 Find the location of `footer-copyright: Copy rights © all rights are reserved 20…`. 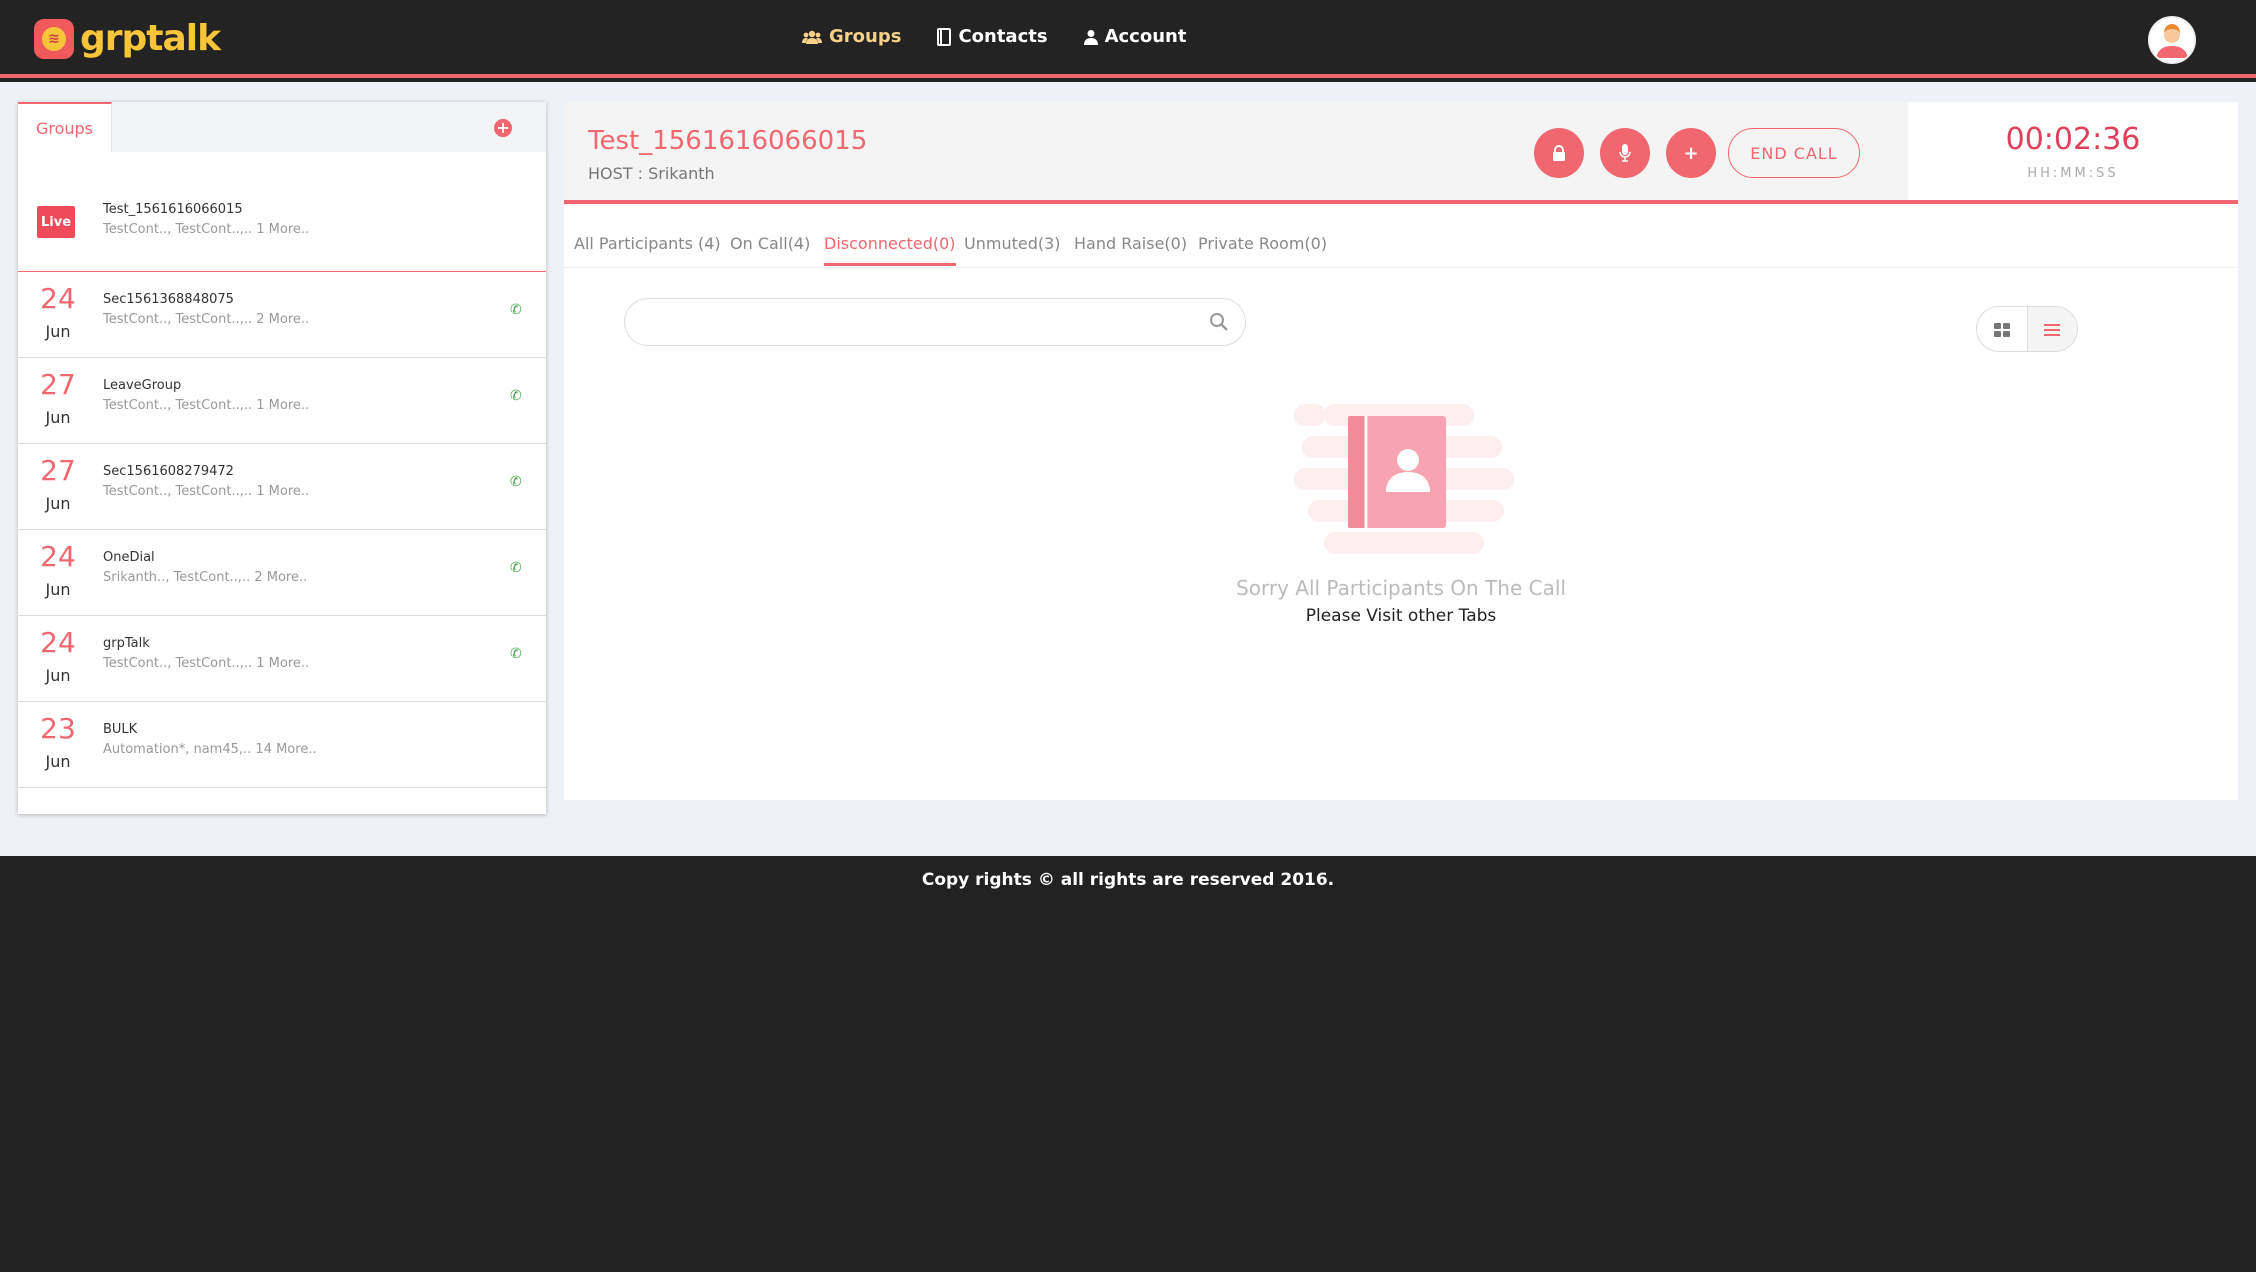

footer-copyright: Copy rights © all rights are reserved 20… is located at coordinates (1128, 880).